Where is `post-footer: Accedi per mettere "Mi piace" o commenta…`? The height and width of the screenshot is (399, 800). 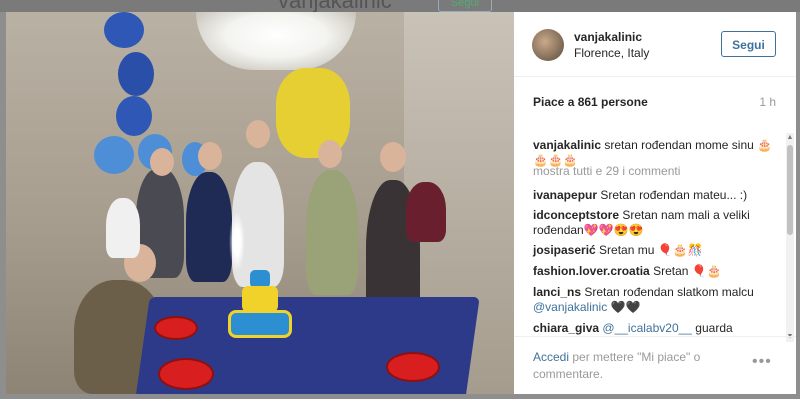 post-footer: Accedi per mettere "Mi piace" o commenta… is located at coordinates (655, 365).